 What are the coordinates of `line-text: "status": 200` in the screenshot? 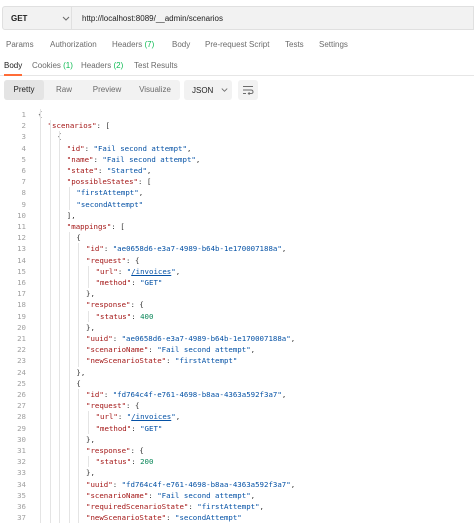 It's located at (125, 461).